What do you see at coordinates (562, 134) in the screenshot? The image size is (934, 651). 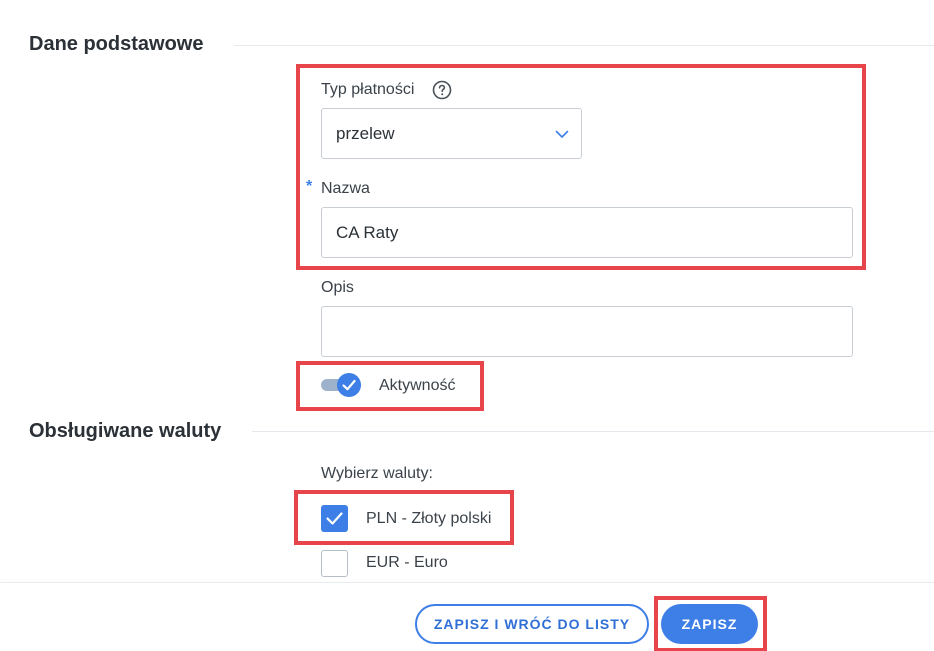 I see `chevron-down-icon` at bounding box center [562, 134].